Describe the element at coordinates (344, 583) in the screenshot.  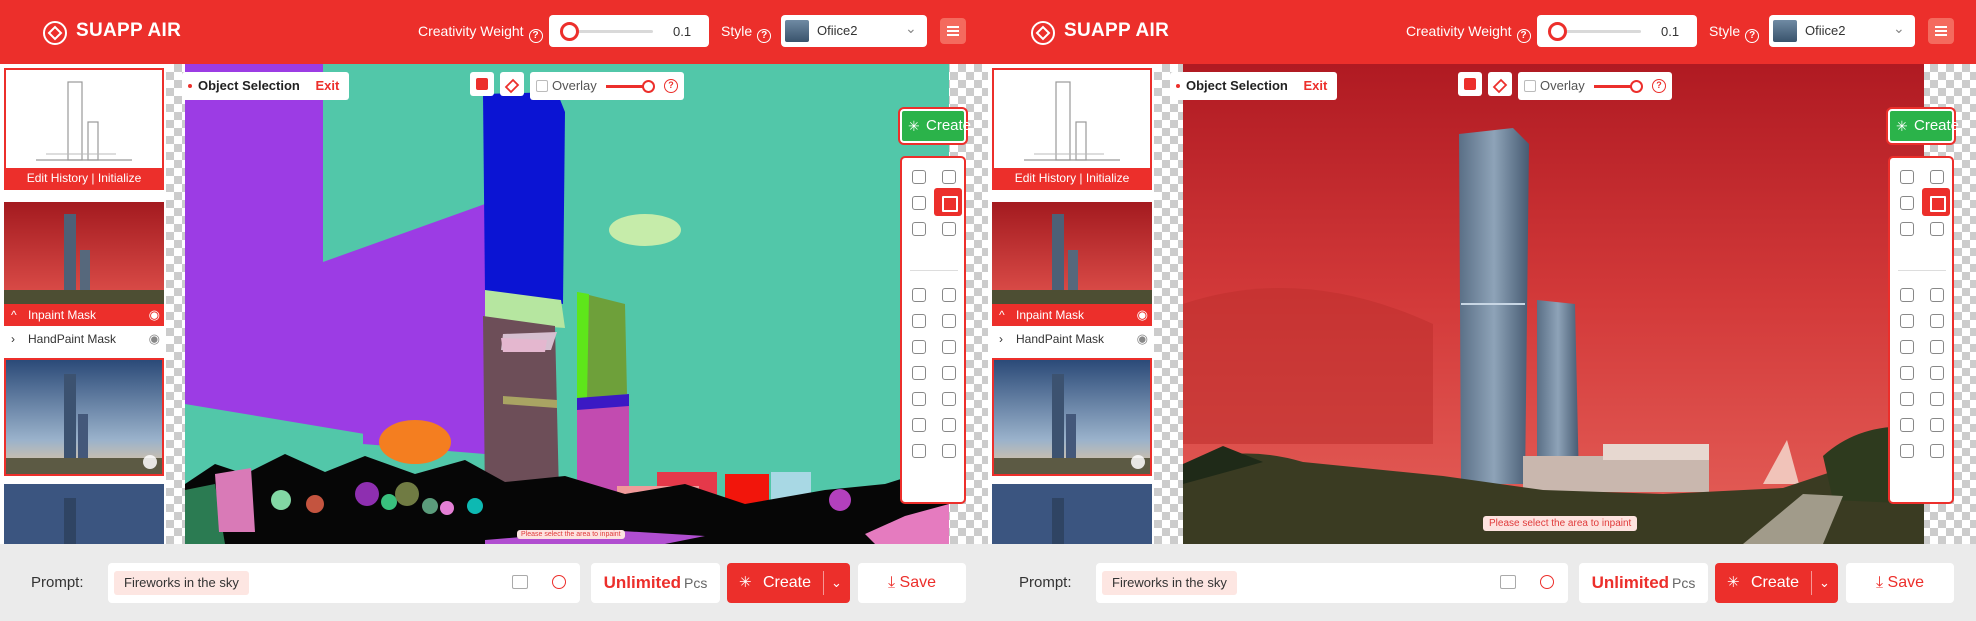
I see `prompt-input: Fireworks in the sky` at that location.